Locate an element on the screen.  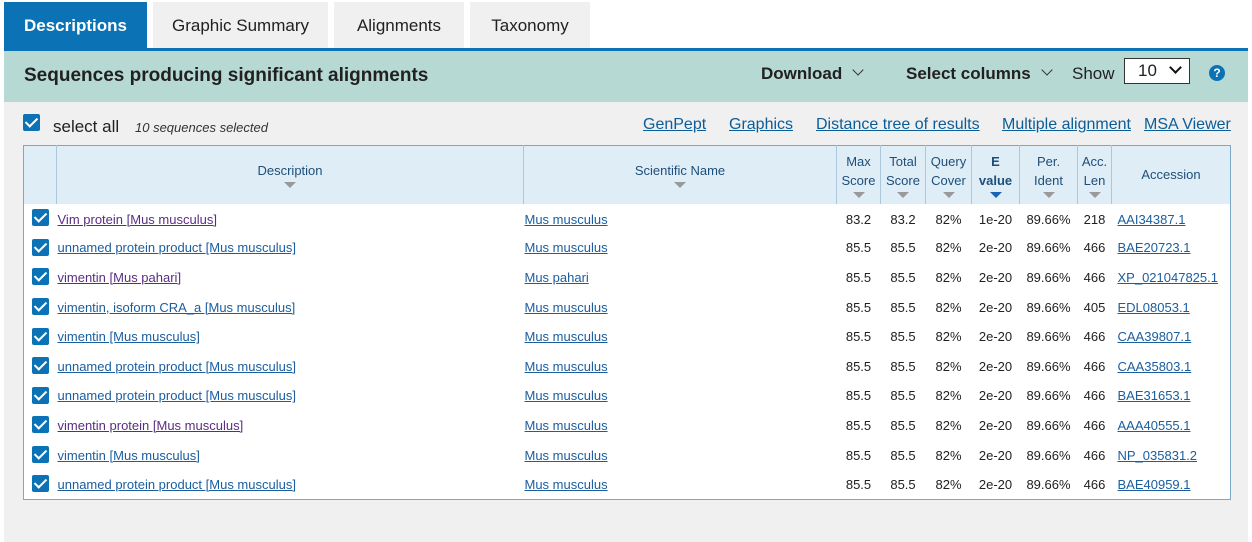
accession-link: CAA39807.1 is located at coordinates (1155, 336).